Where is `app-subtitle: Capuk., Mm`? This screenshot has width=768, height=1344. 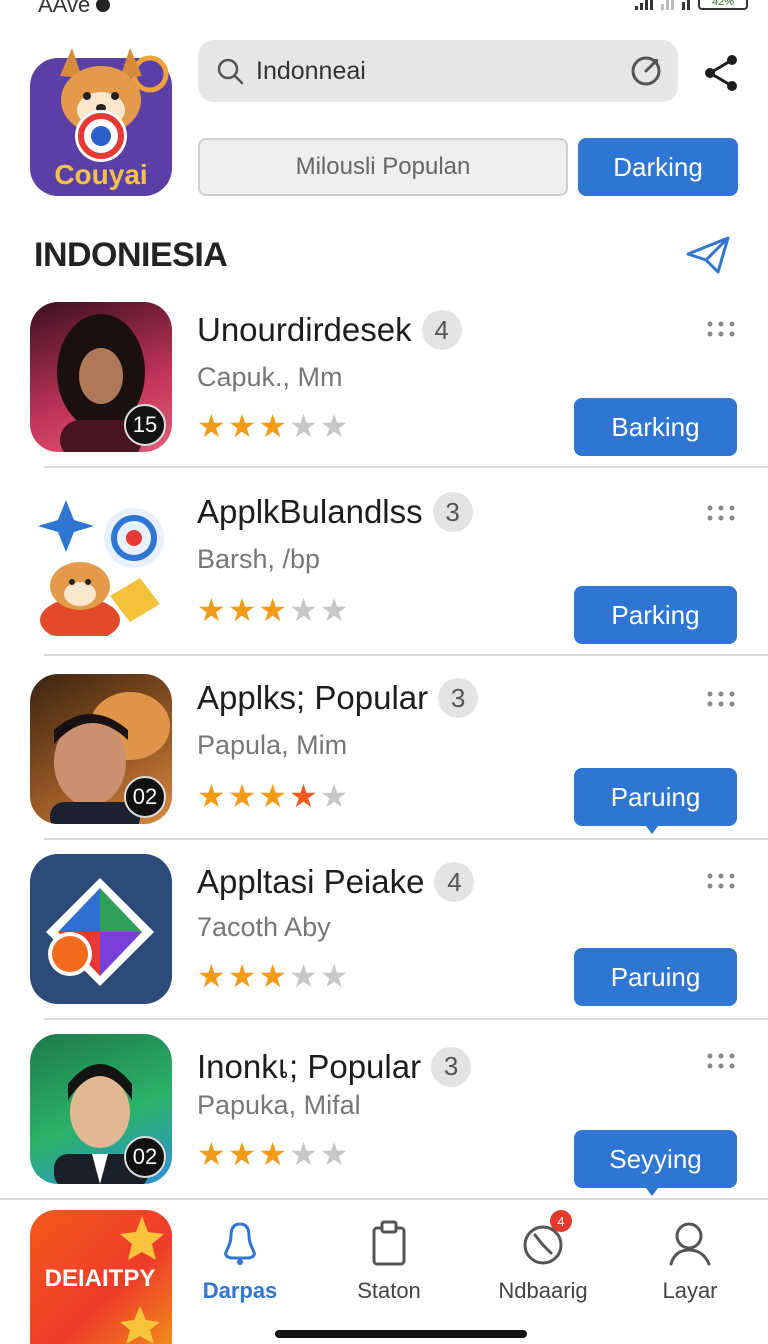 app-subtitle: Capuk., Mm is located at coordinates (270, 377).